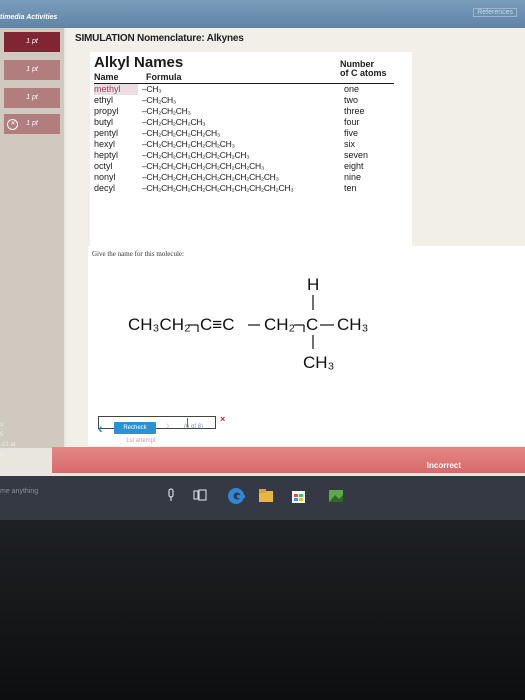 This screenshot has width=525, height=700. Describe the element at coordinates (106, 111) in the screenshot. I see `row-name: propyl` at that location.